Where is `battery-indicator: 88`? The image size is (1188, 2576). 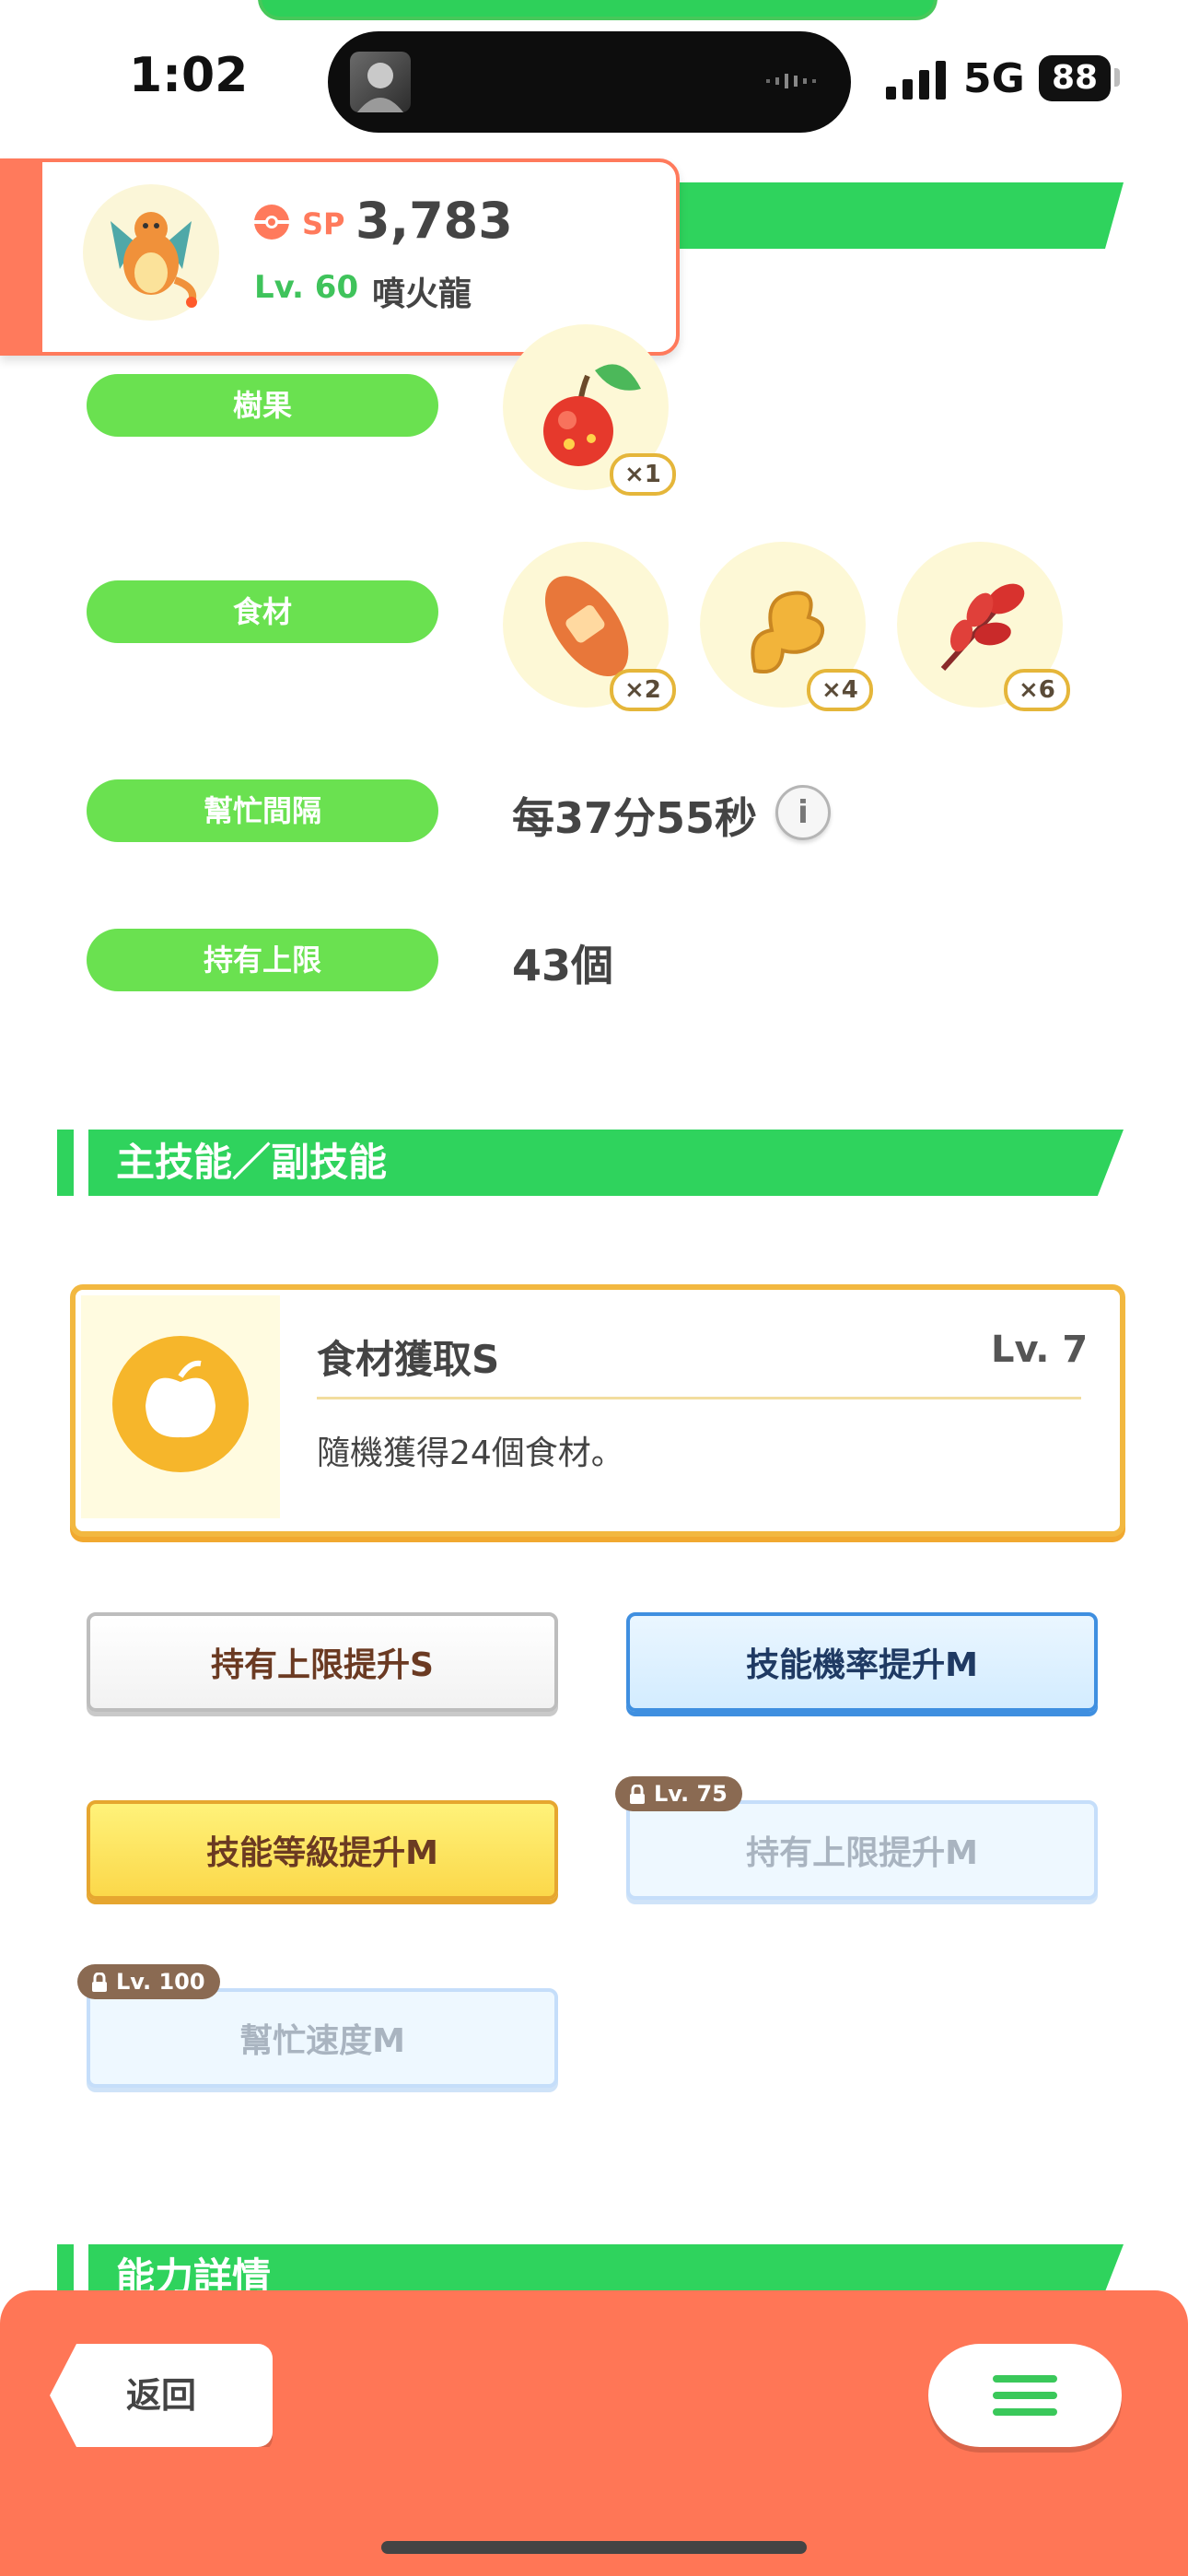
battery-indicator: 88 is located at coordinates (1075, 78).